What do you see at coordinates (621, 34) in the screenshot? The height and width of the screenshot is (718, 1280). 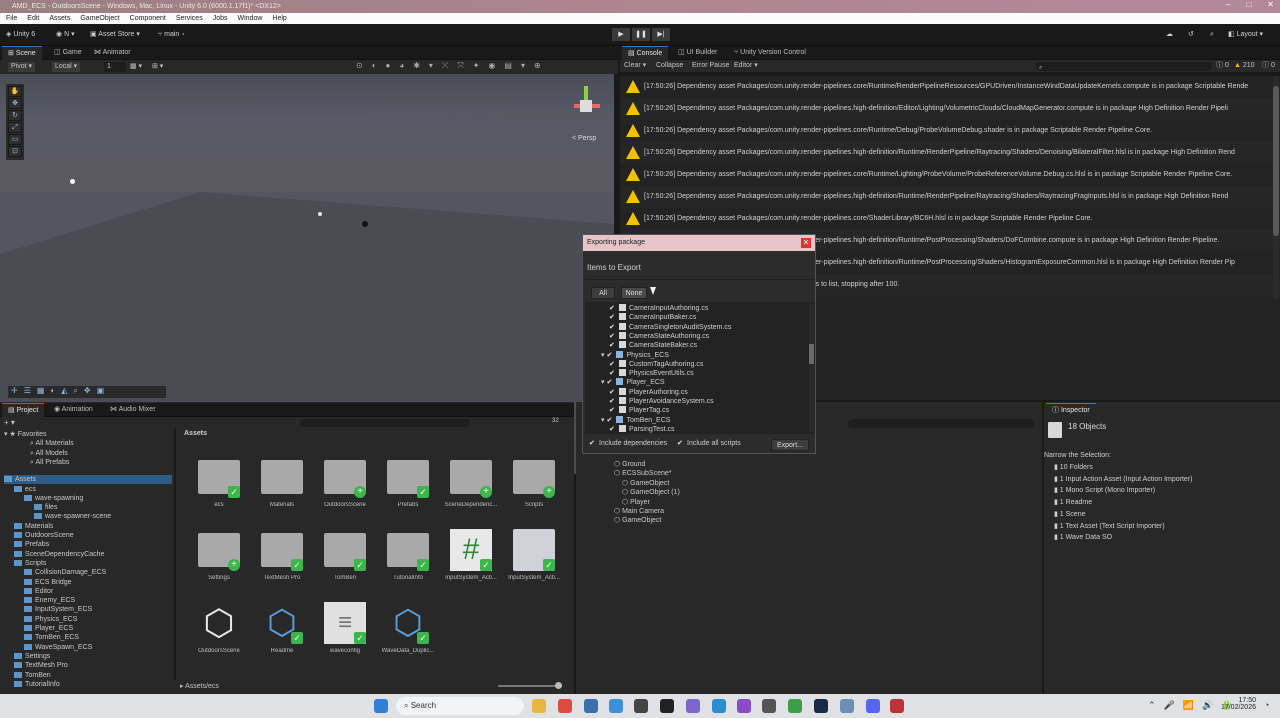 I see `play-button: ▶` at bounding box center [621, 34].